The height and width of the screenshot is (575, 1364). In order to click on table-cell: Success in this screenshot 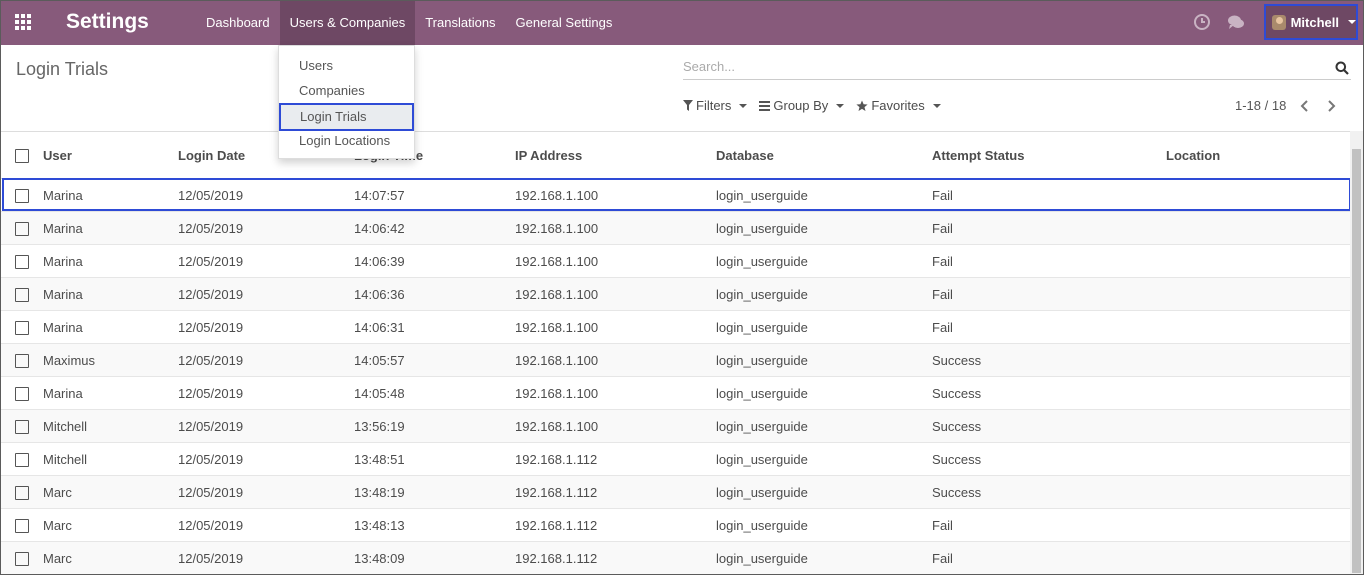, I will do `click(1049, 426)`.